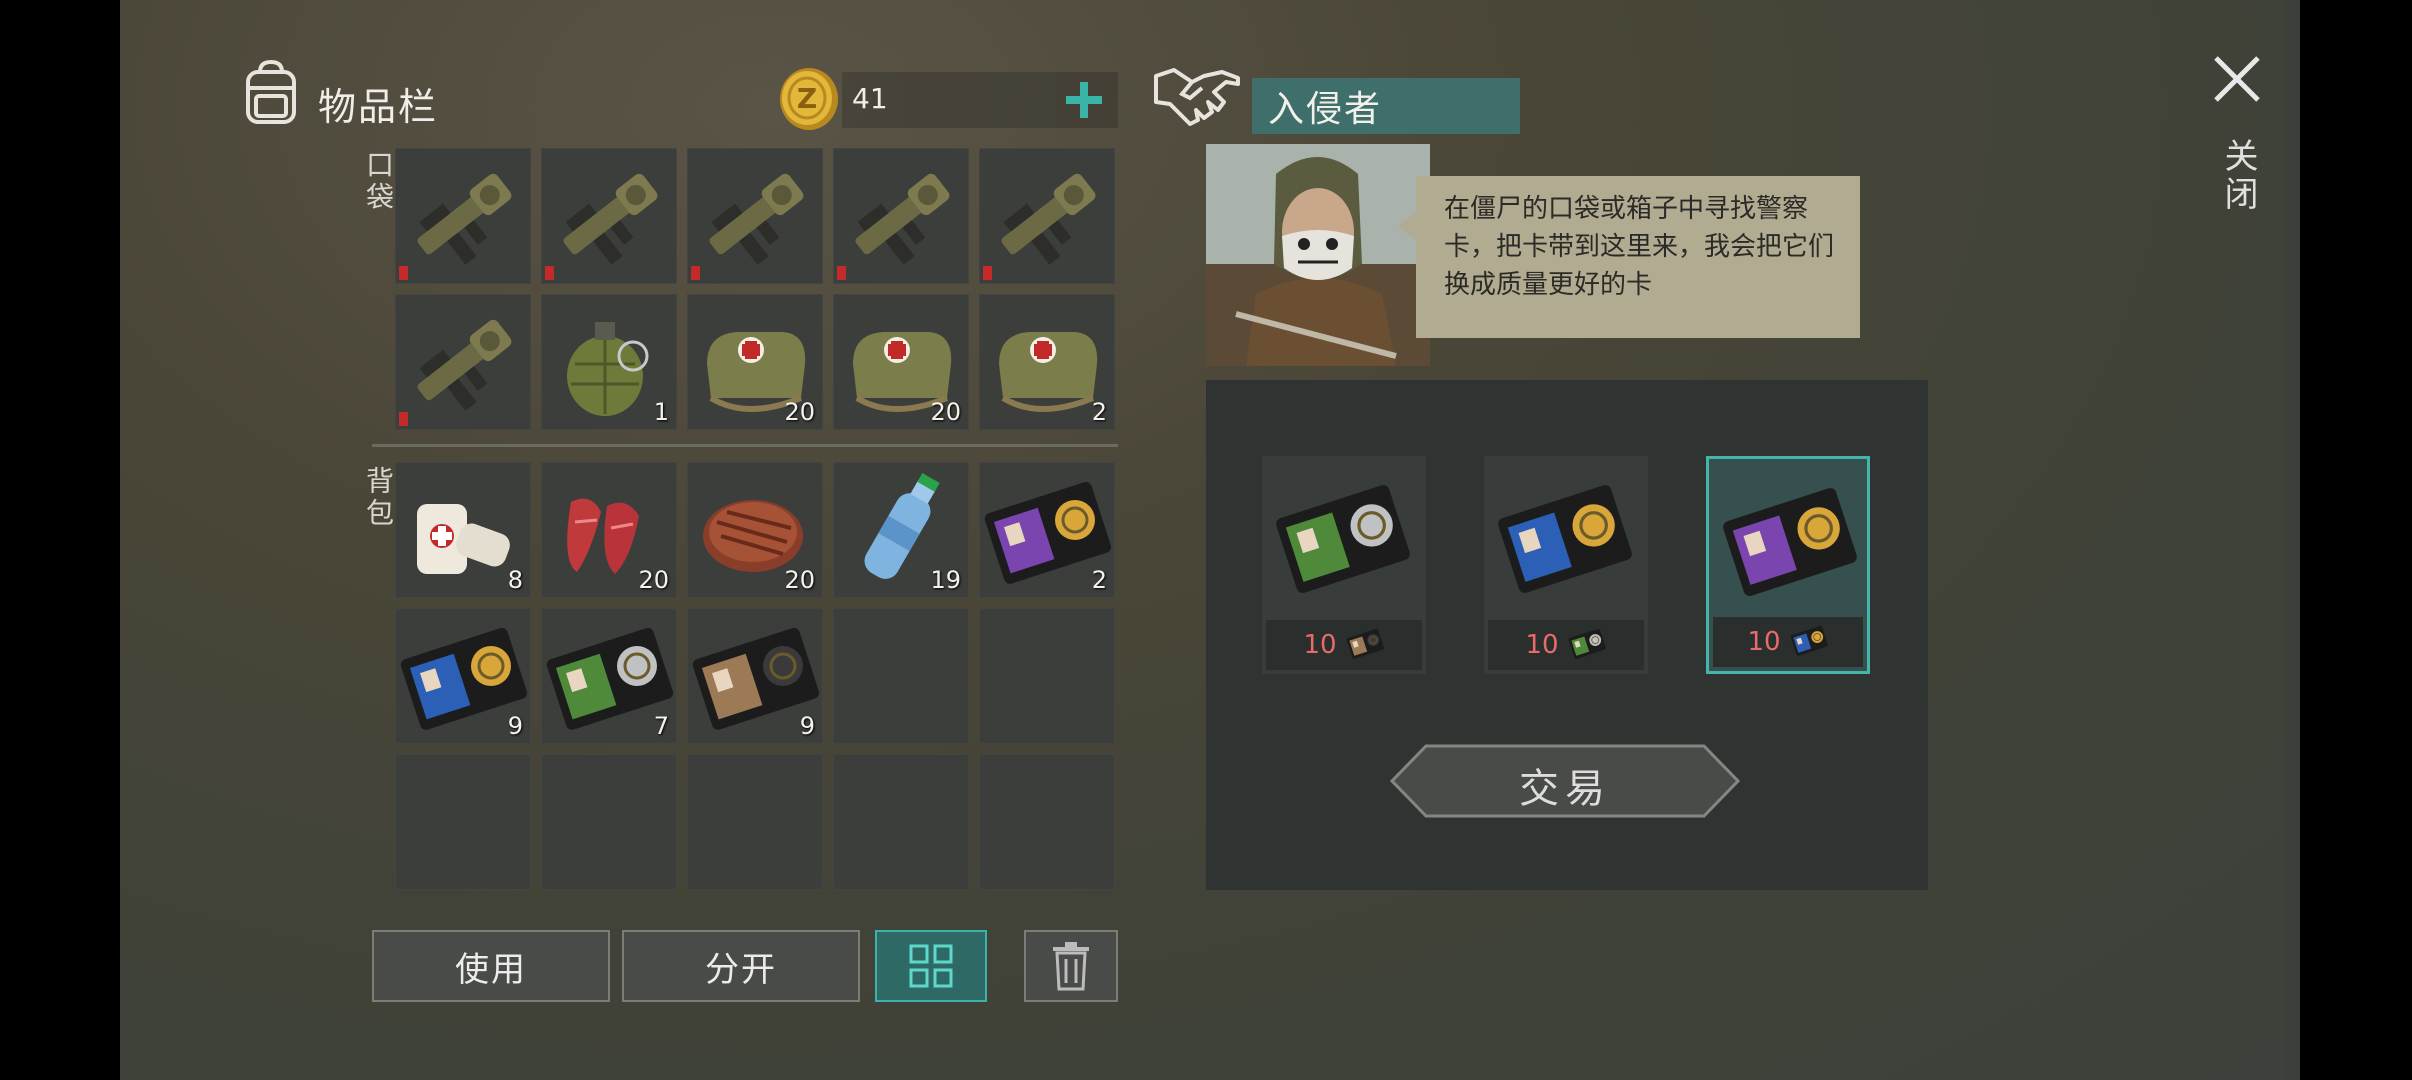  I want to click on speech-tail, so click(1408, 226).